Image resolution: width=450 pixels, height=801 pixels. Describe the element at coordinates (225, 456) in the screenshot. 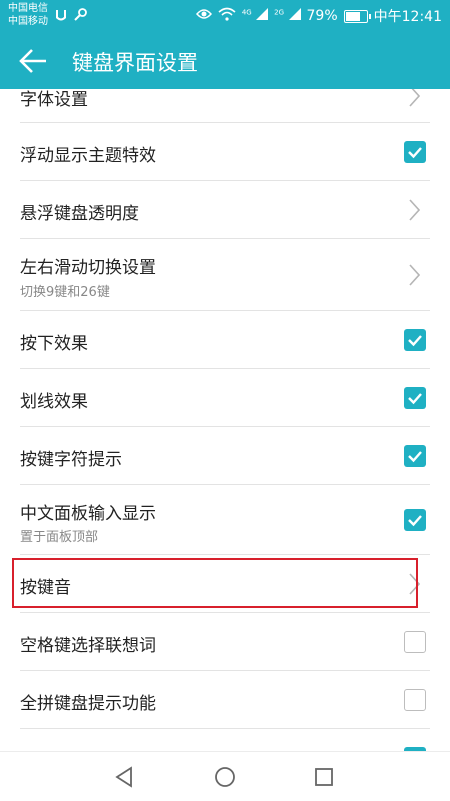

I see `setting-key-char-hint: 按键字符提示` at that location.